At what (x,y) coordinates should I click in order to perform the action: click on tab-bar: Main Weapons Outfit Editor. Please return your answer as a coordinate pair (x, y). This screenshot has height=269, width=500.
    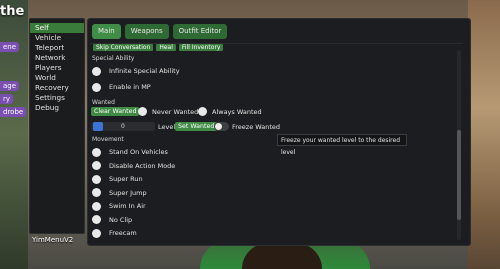
    Looking at the image, I should click on (160, 31).